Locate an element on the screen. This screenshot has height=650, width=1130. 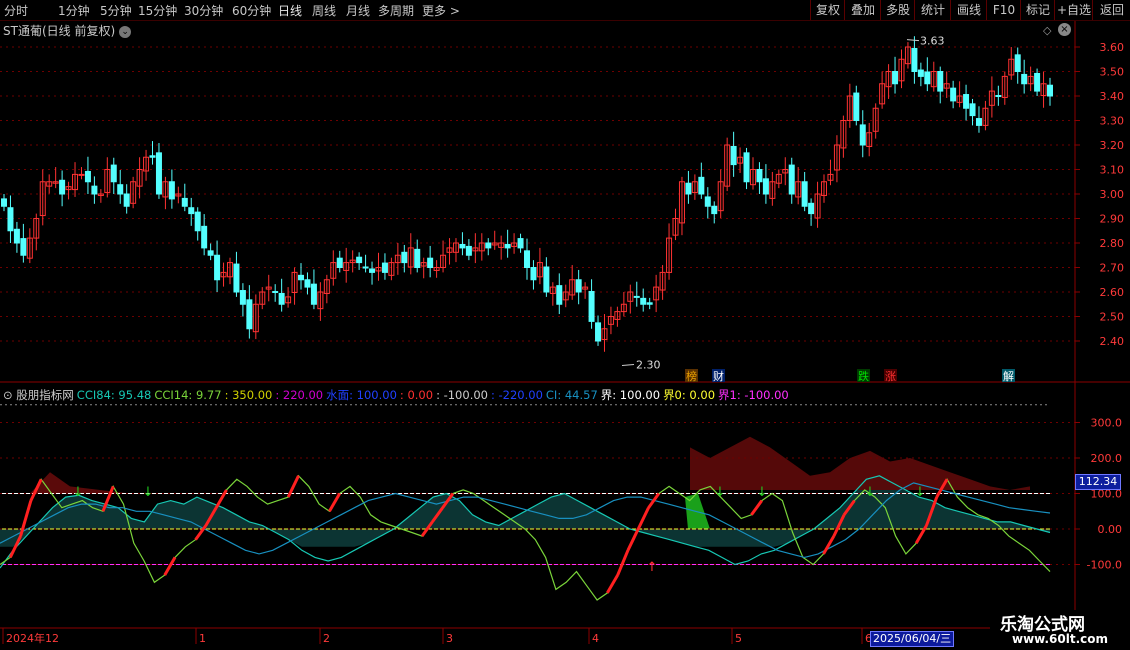
stock-title: ST通葡(日线 前复权) ⌄ is located at coordinates (67, 30).